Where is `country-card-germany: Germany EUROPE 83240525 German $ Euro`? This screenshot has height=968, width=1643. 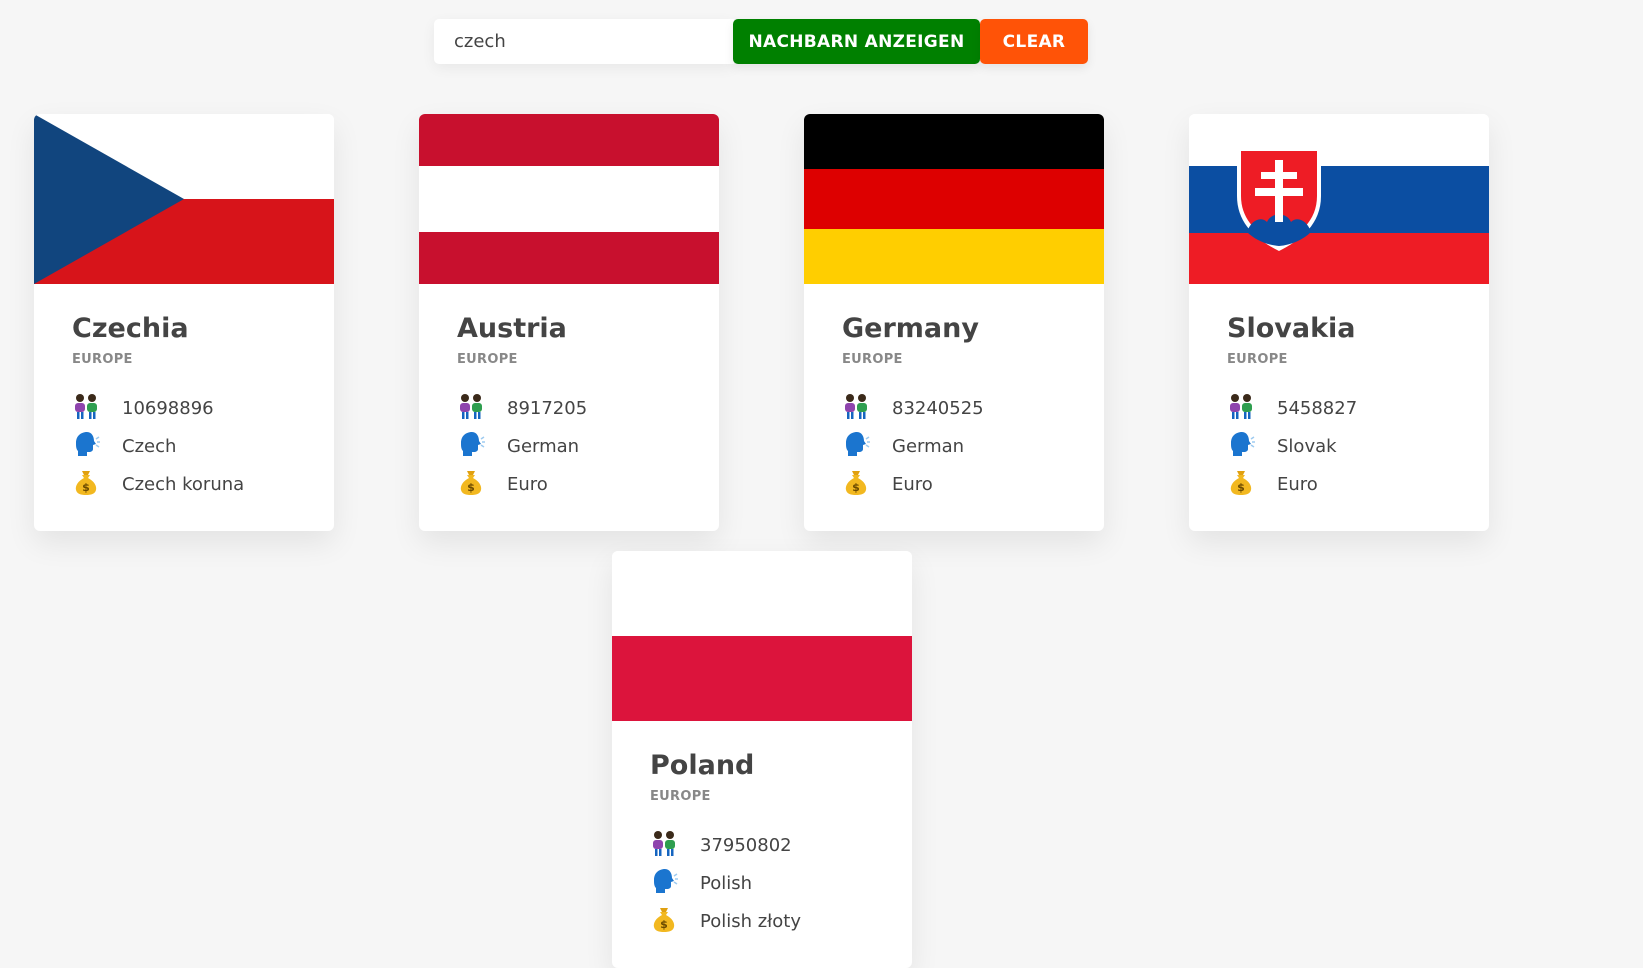
country-card-germany: Germany EUROPE 83240525 German $ Euro is located at coordinates (954, 322).